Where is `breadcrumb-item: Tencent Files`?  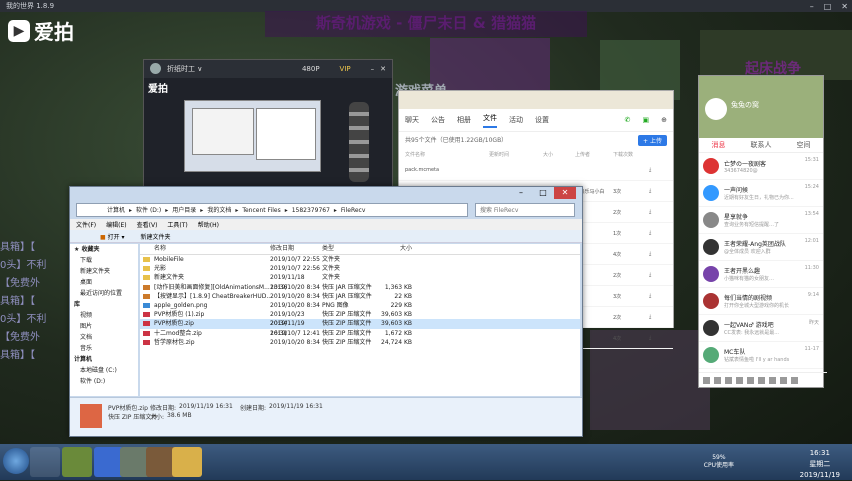
breadcrumb-item: Tencent Files is located at coordinates (261, 210).